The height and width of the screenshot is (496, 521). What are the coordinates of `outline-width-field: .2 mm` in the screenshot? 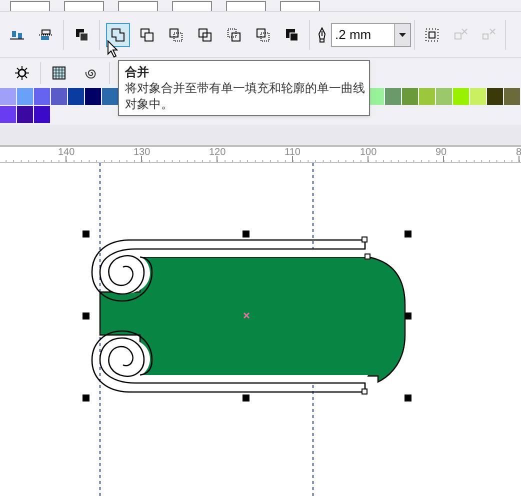 It's located at (371, 34).